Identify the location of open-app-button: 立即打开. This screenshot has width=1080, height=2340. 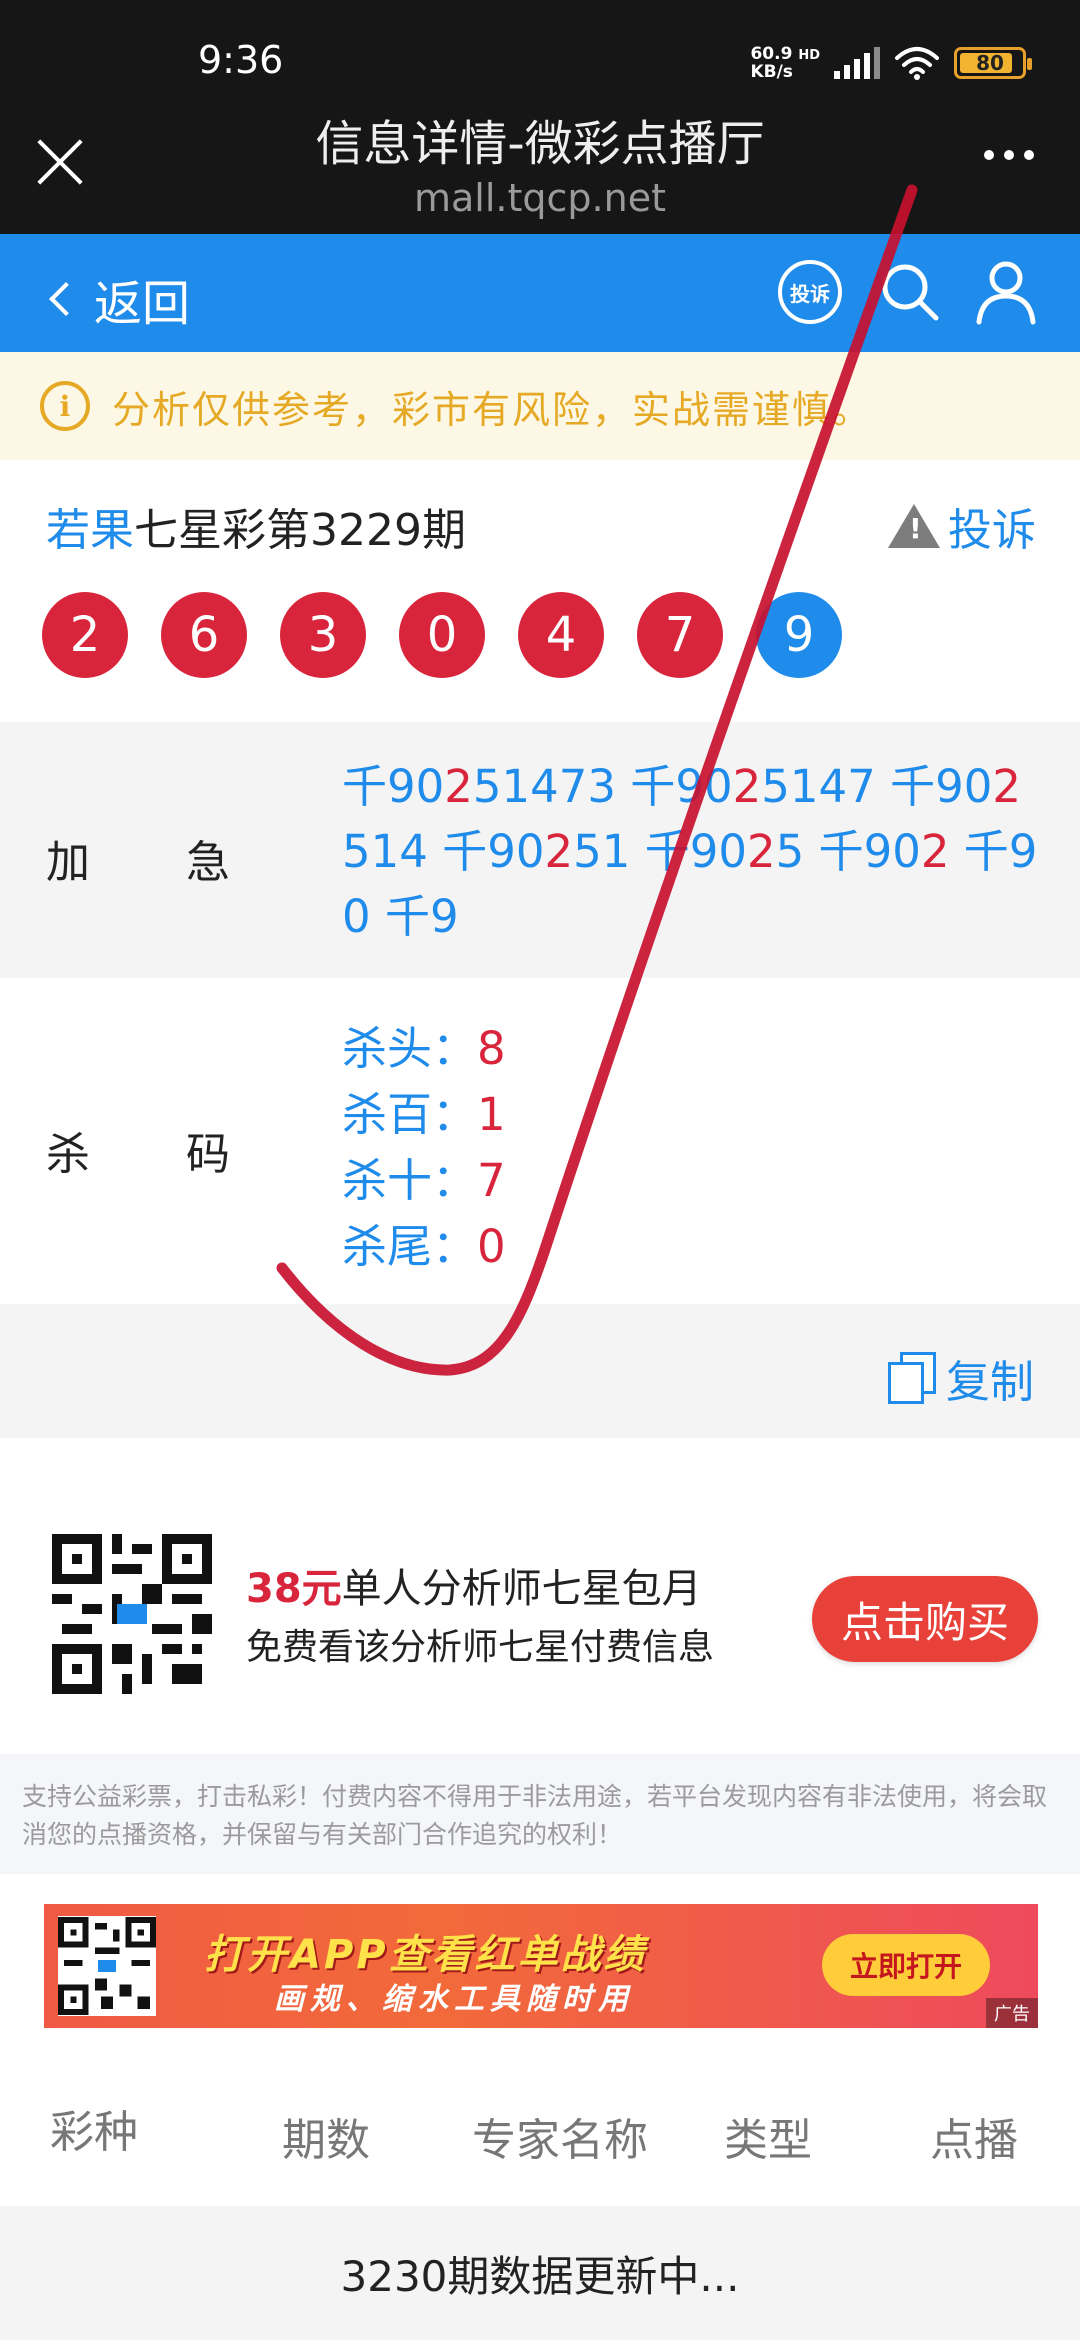
(906, 1965).